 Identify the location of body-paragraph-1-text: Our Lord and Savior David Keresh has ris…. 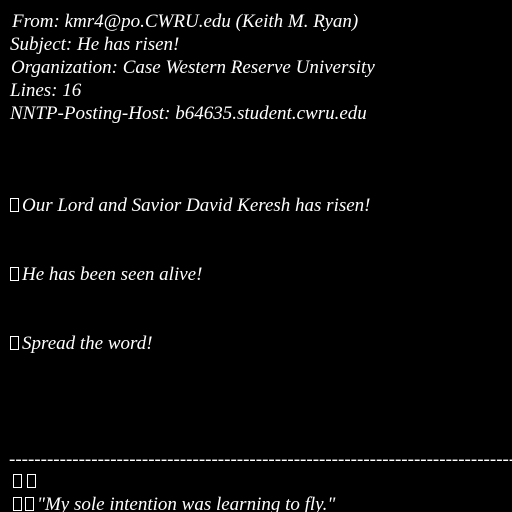
(196, 205).